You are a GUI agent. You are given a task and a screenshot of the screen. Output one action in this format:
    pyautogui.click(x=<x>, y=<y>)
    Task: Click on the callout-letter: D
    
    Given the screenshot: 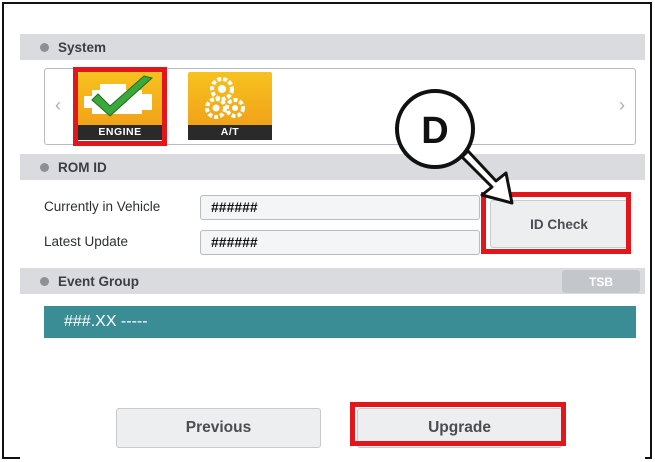 What is the action you would take?
    pyautogui.click(x=434, y=131)
    